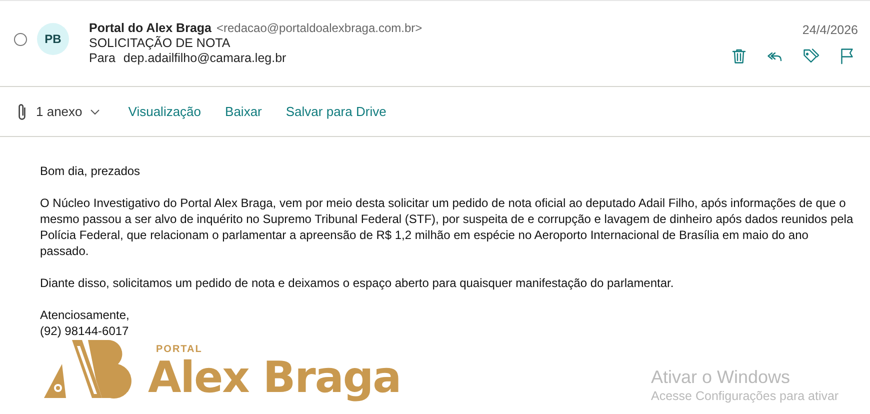 The height and width of the screenshot is (414, 870). What do you see at coordinates (274, 378) in the screenshot?
I see `logo-wordmark: Alex Braga` at bounding box center [274, 378].